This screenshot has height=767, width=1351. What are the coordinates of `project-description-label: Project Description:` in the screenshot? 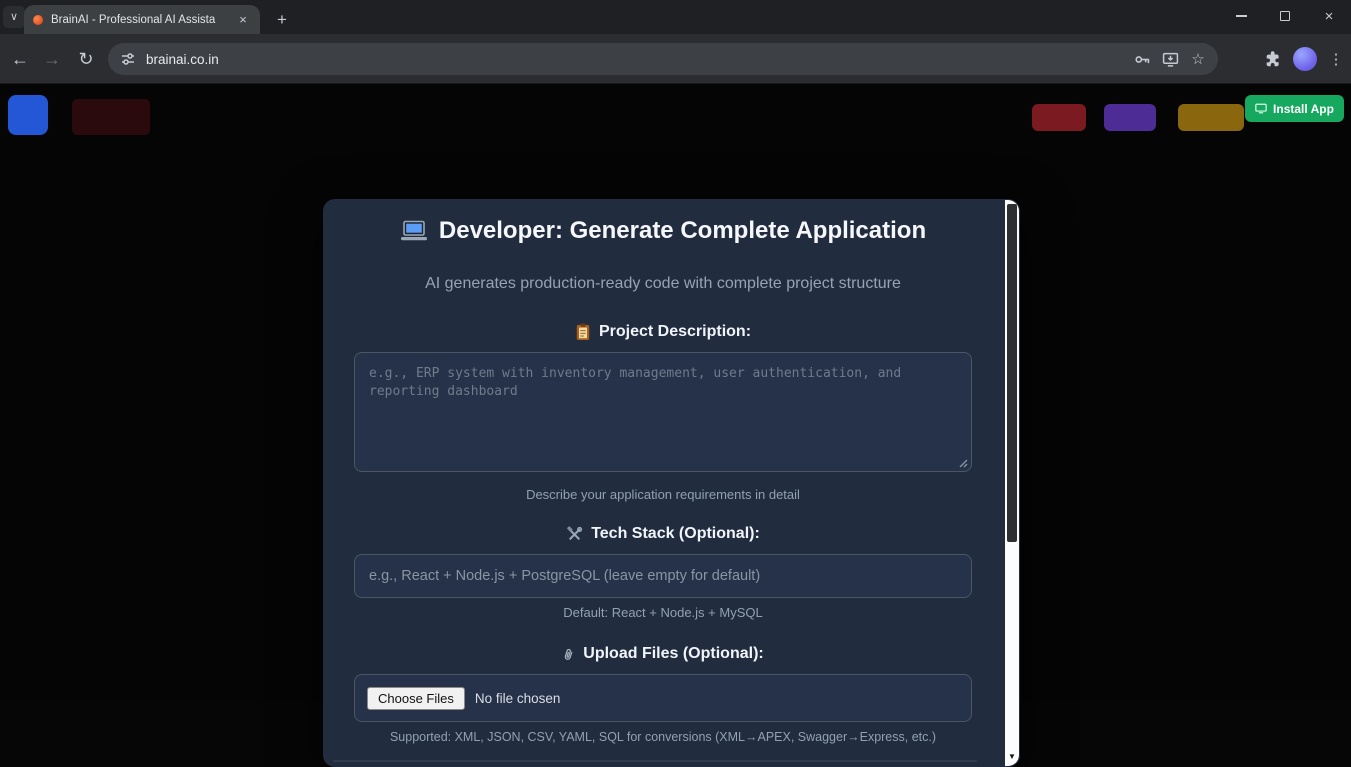 It's located at (663, 332).